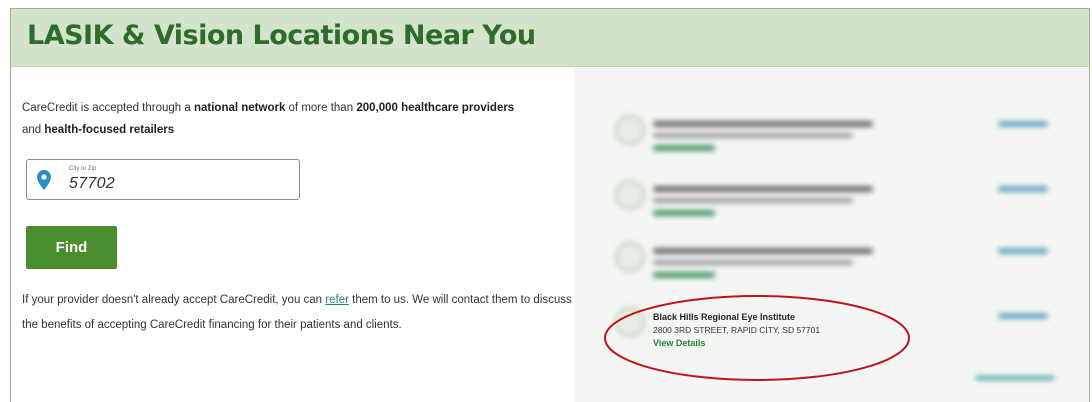 The image size is (1092, 402). Describe the element at coordinates (92, 184) in the screenshot. I see `search-field-value: 57702` at that location.